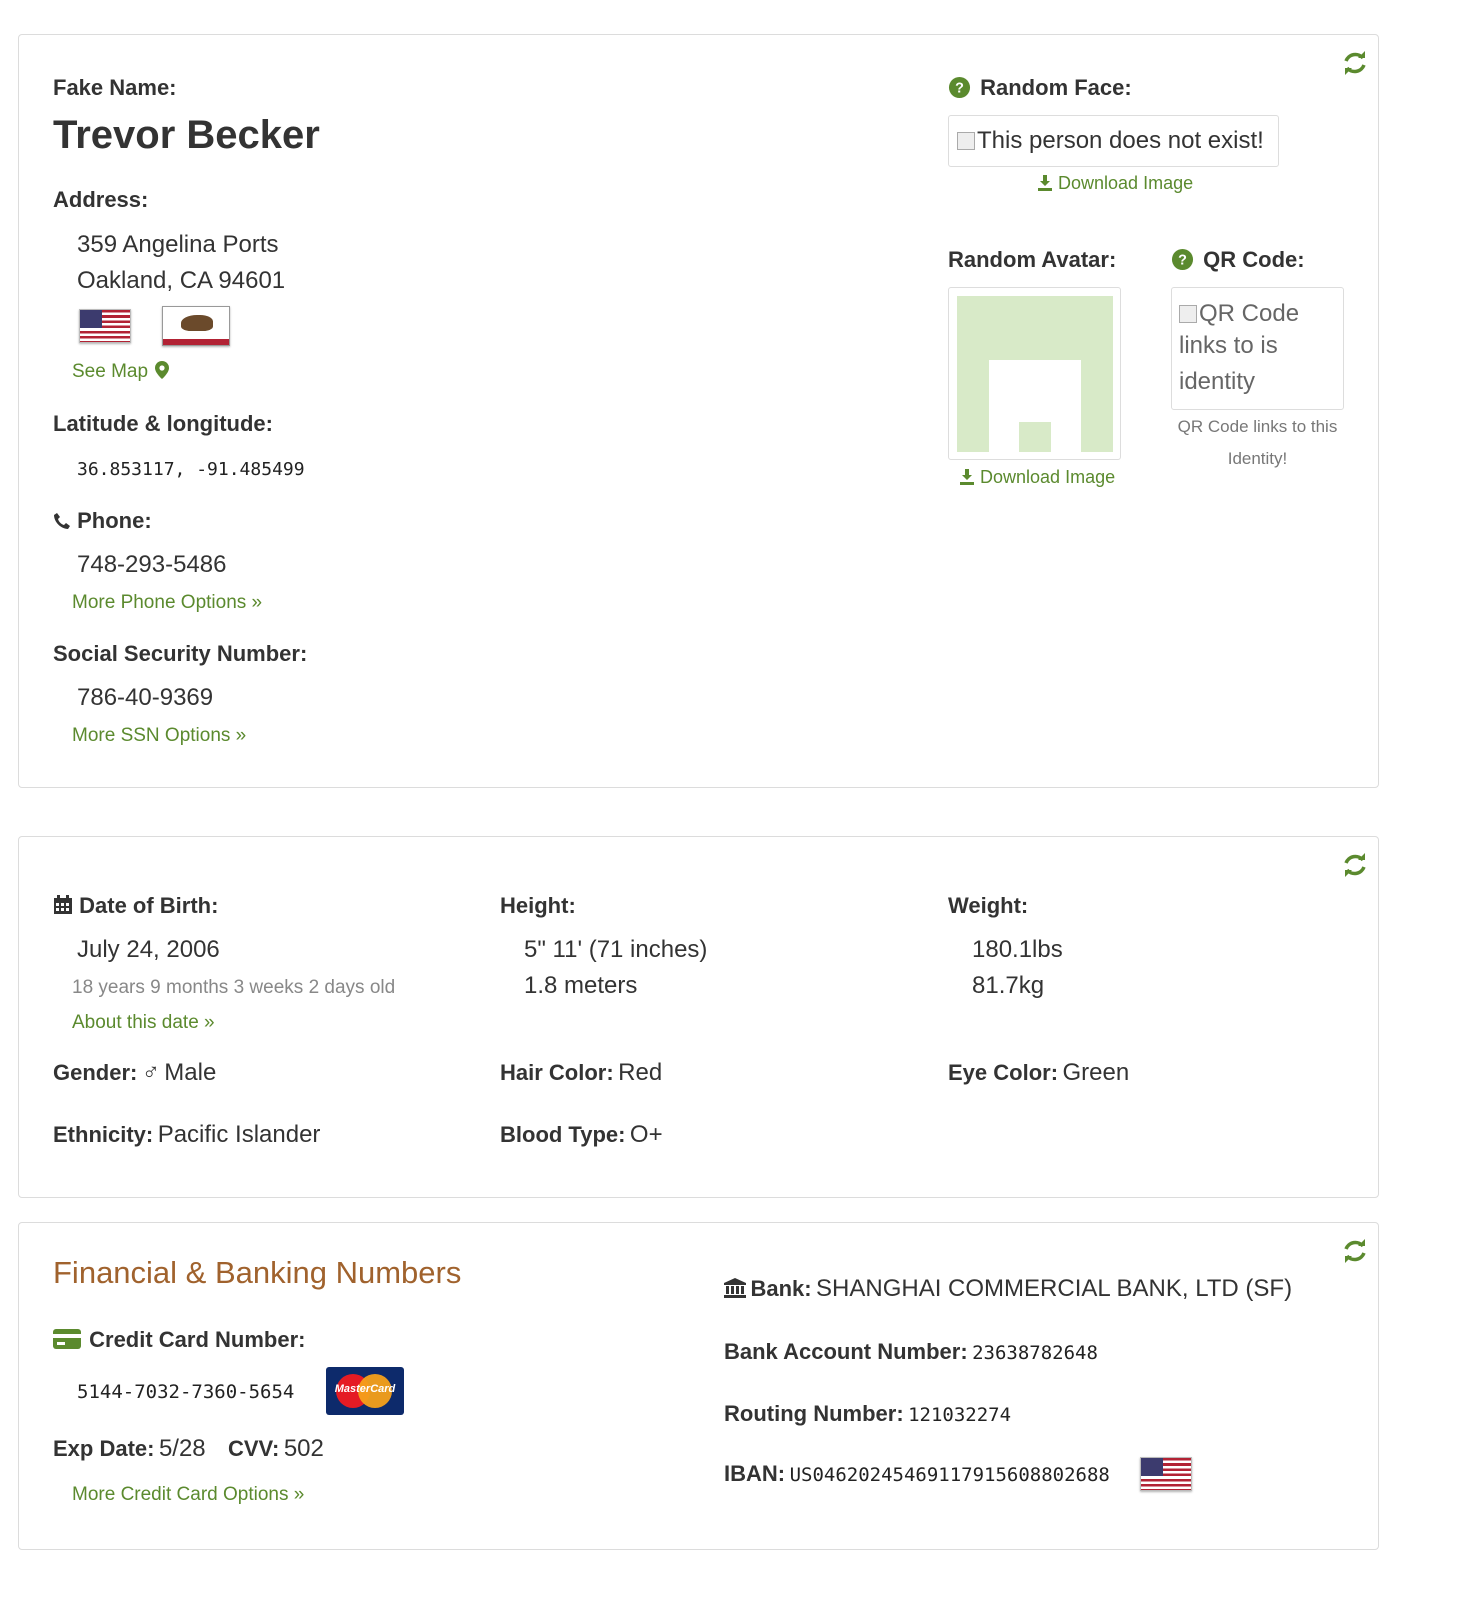 Image resolution: width=1468 pixels, height=1603 pixels. I want to click on eye-label: Eye Color:, so click(1003, 1072).